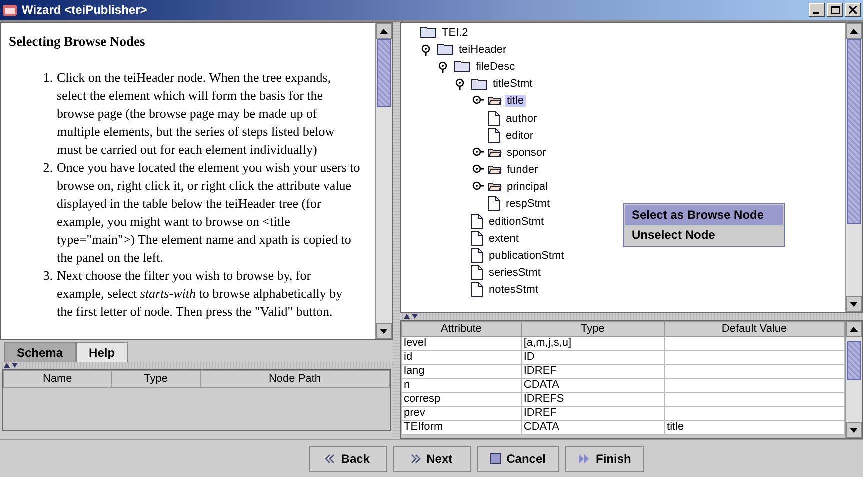  Describe the element at coordinates (47, 168) in the screenshot. I see `step-number: 2.` at that location.